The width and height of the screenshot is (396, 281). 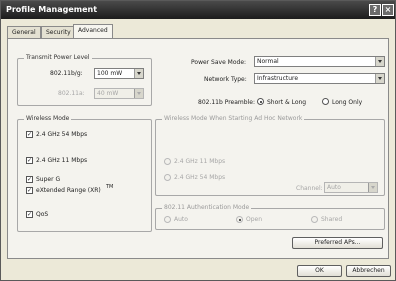 What do you see at coordinates (93, 31) in the screenshot?
I see `tab-advanced: Advanced` at bounding box center [93, 31].